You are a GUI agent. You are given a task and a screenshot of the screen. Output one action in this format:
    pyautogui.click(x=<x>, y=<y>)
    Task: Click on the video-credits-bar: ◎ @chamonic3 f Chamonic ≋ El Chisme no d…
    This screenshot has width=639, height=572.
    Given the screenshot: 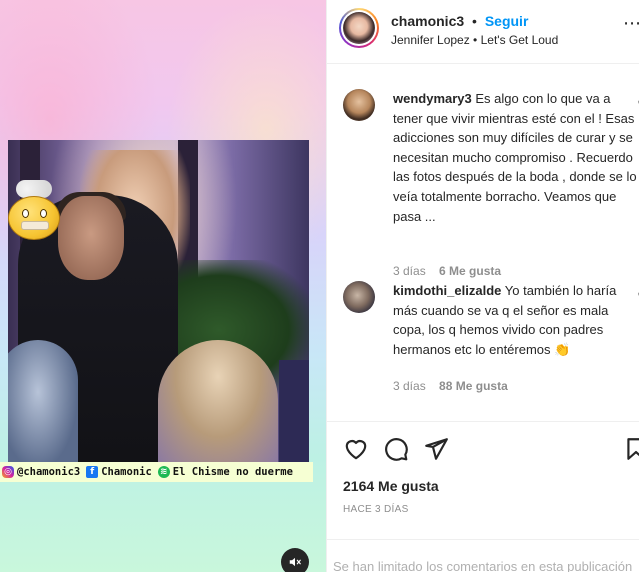 What is the action you would take?
    pyautogui.click(x=156, y=472)
    